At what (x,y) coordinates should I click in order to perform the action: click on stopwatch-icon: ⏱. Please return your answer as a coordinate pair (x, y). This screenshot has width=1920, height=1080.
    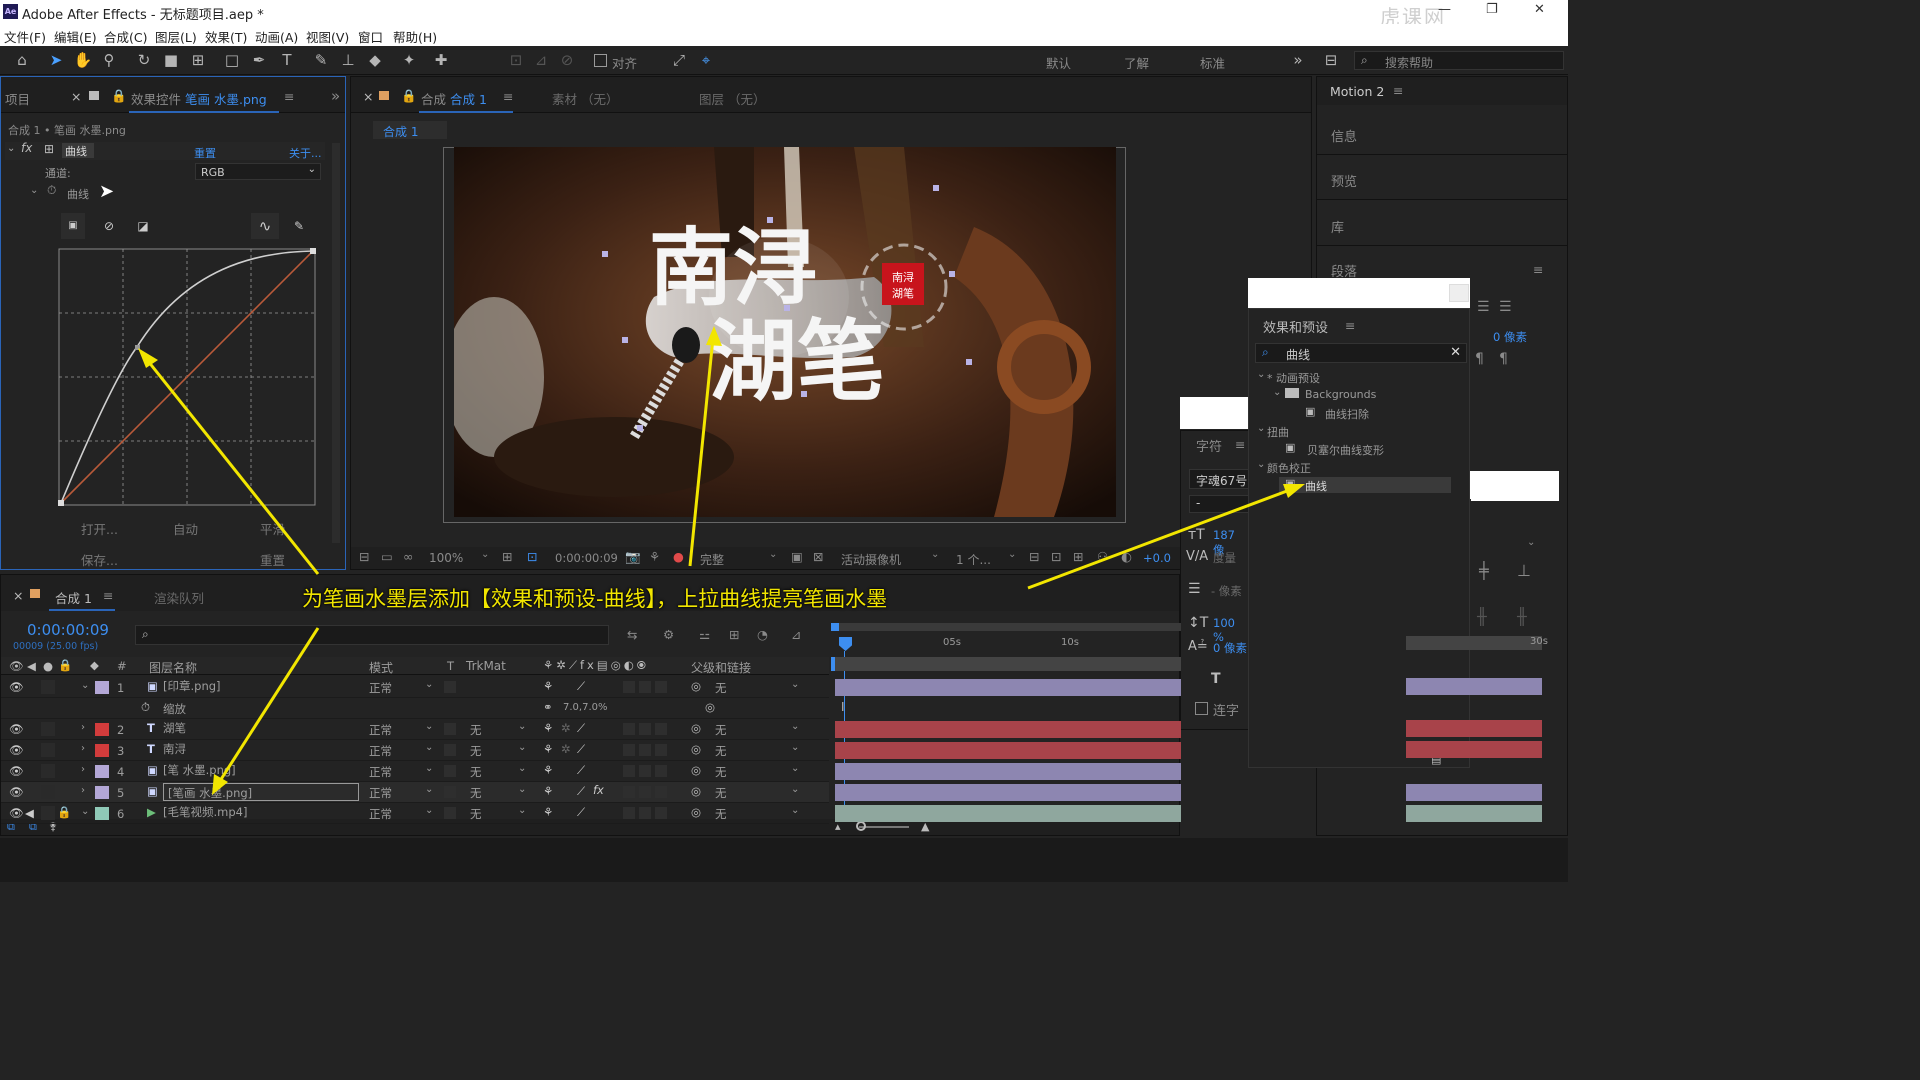
    Looking at the image, I should click on (51, 190).